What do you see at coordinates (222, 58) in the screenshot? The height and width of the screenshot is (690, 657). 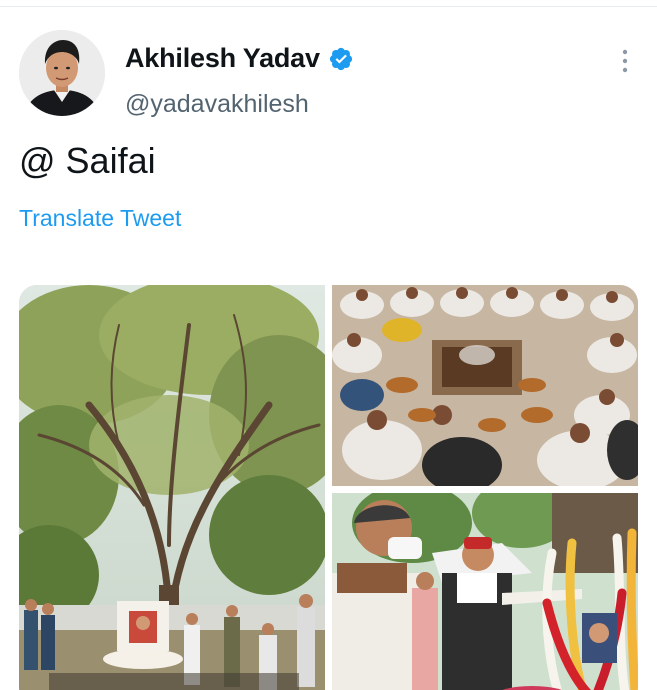 I see `author-name: Akhilesh Yadav` at bounding box center [222, 58].